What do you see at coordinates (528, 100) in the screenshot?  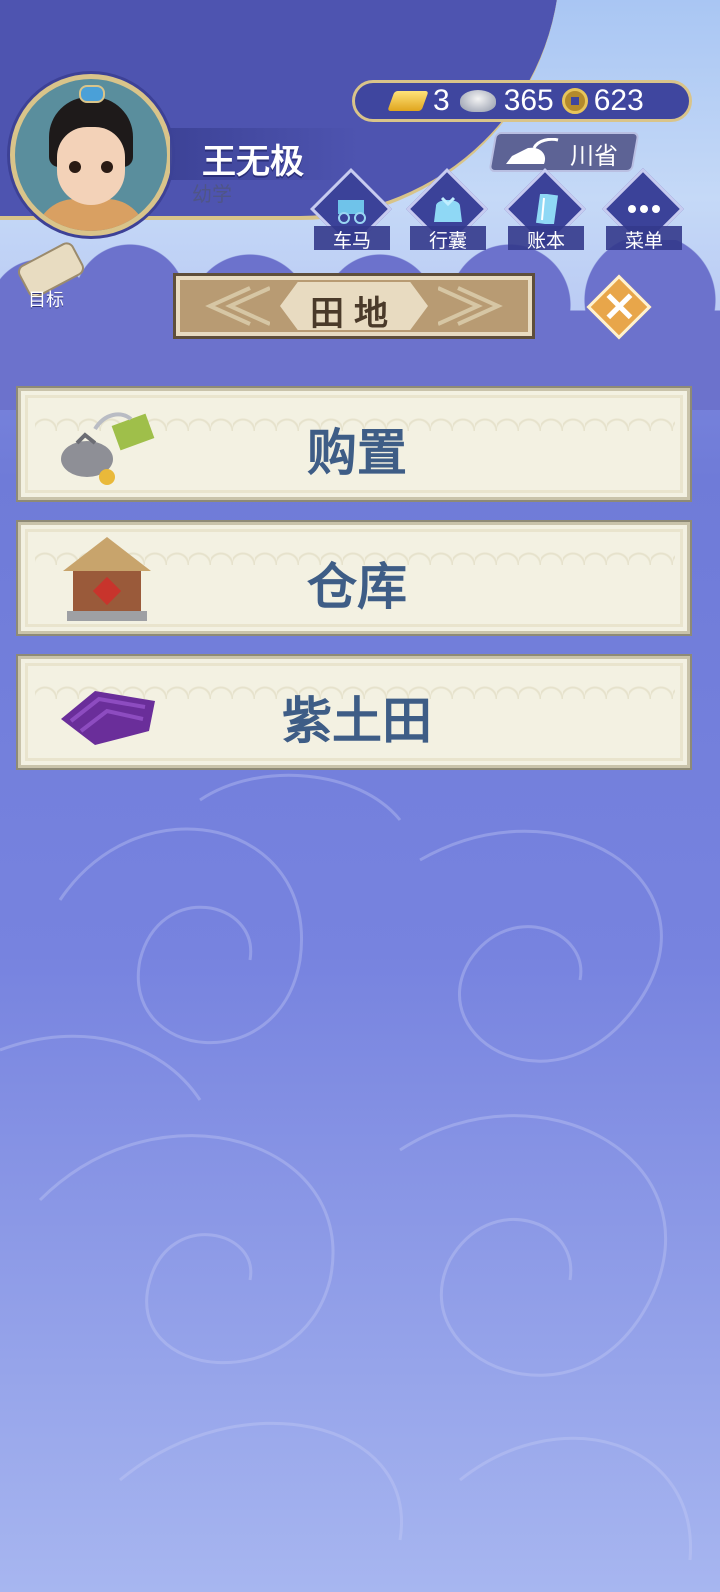 I see `silver-amount: 365` at bounding box center [528, 100].